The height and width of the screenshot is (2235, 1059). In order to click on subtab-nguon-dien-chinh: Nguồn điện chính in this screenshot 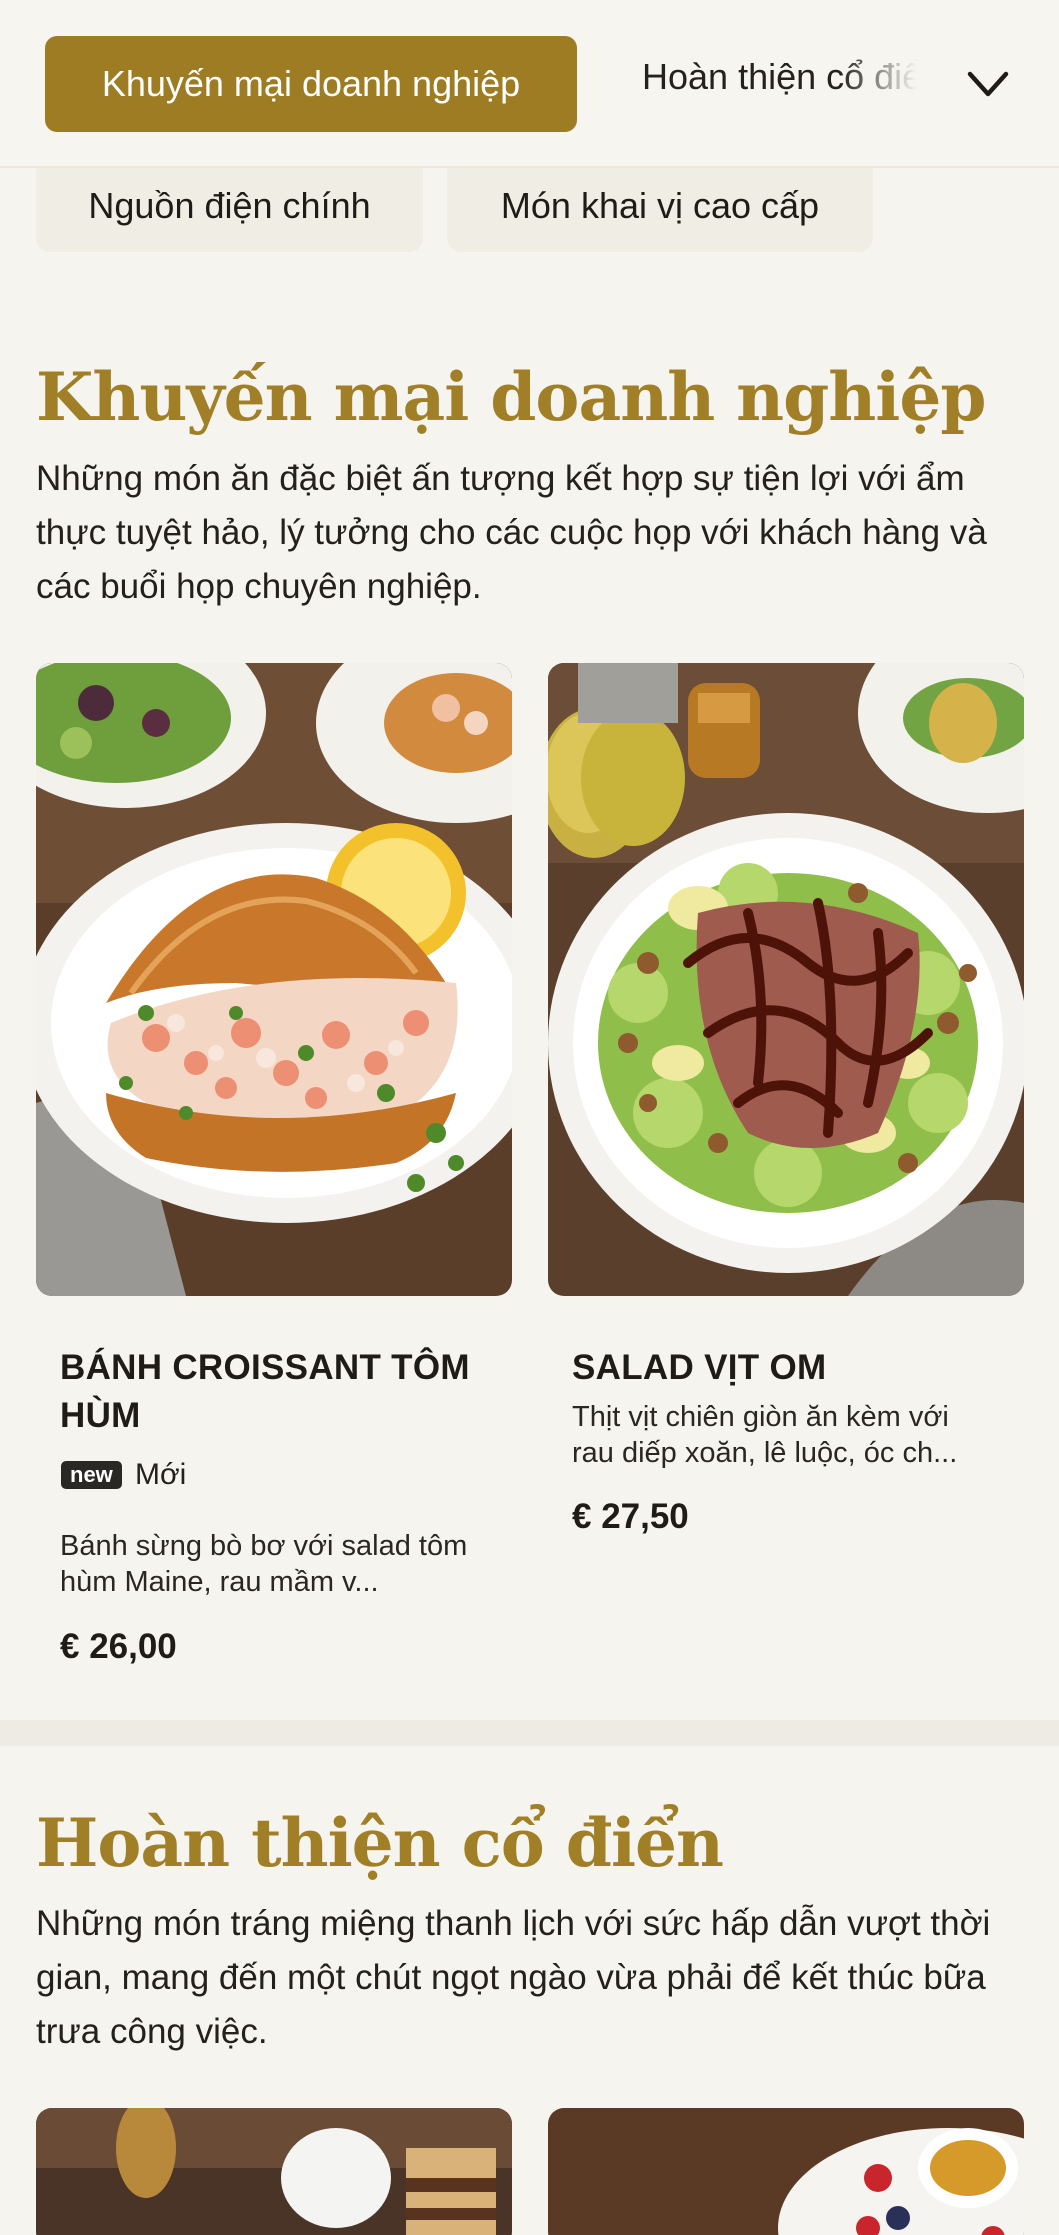, I will do `click(229, 206)`.